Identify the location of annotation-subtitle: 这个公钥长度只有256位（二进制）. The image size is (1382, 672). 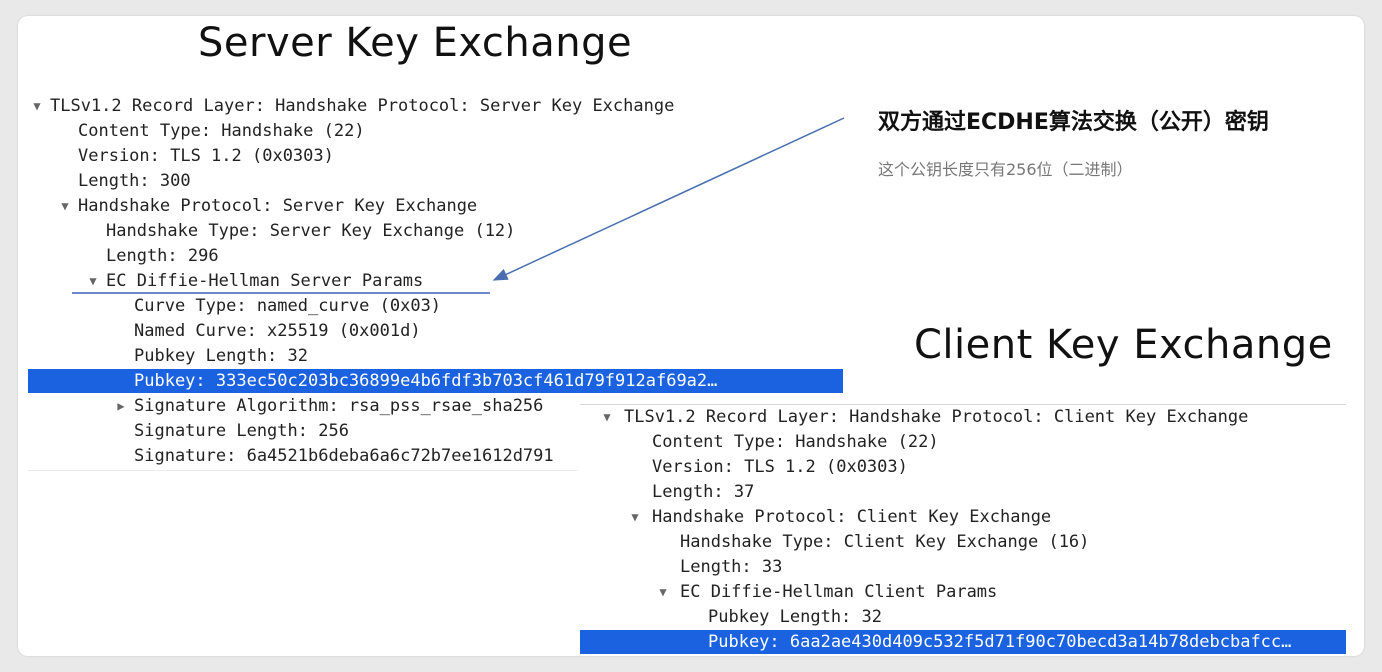
(1005, 169).